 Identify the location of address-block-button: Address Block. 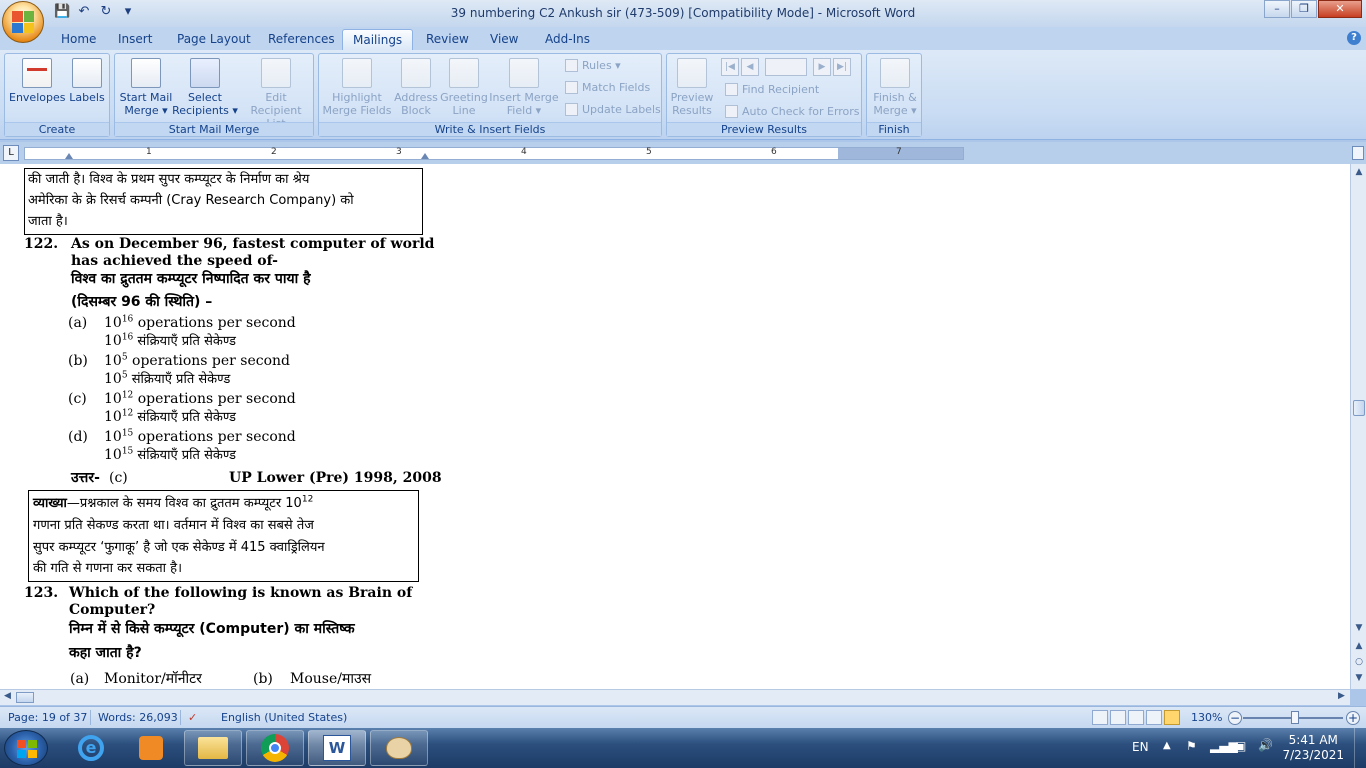
(416, 87).